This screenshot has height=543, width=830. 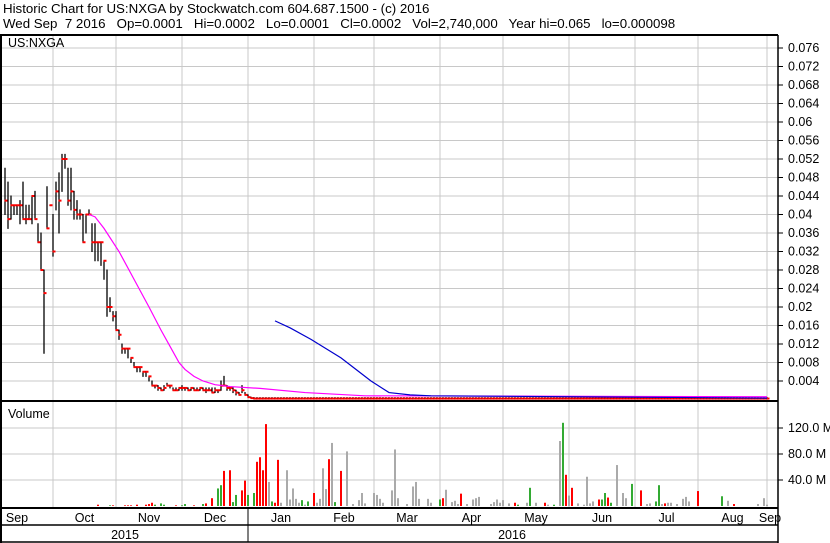 I want to click on month-label: Oct, so click(x=85, y=518).